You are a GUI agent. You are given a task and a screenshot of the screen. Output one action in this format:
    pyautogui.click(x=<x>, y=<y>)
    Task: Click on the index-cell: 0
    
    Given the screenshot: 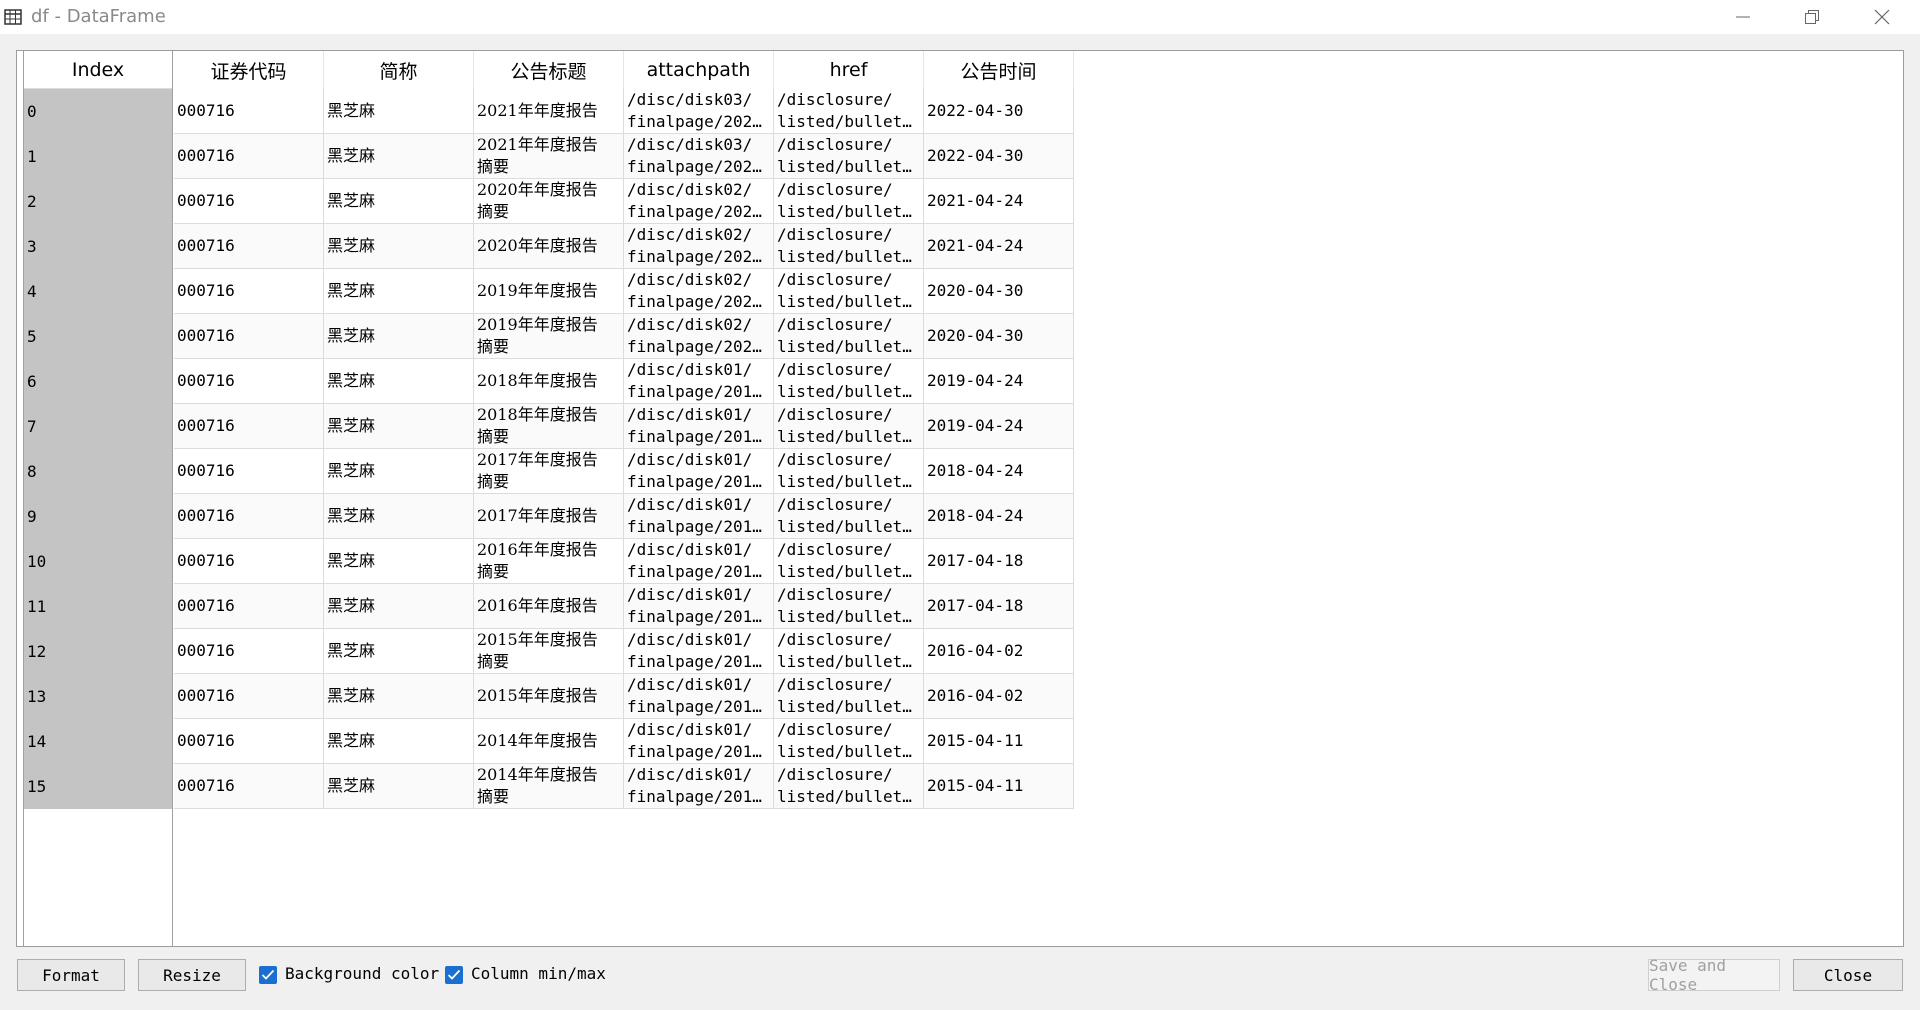 What is the action you would take?
    pyautogui.click(x=98, y=111)
    